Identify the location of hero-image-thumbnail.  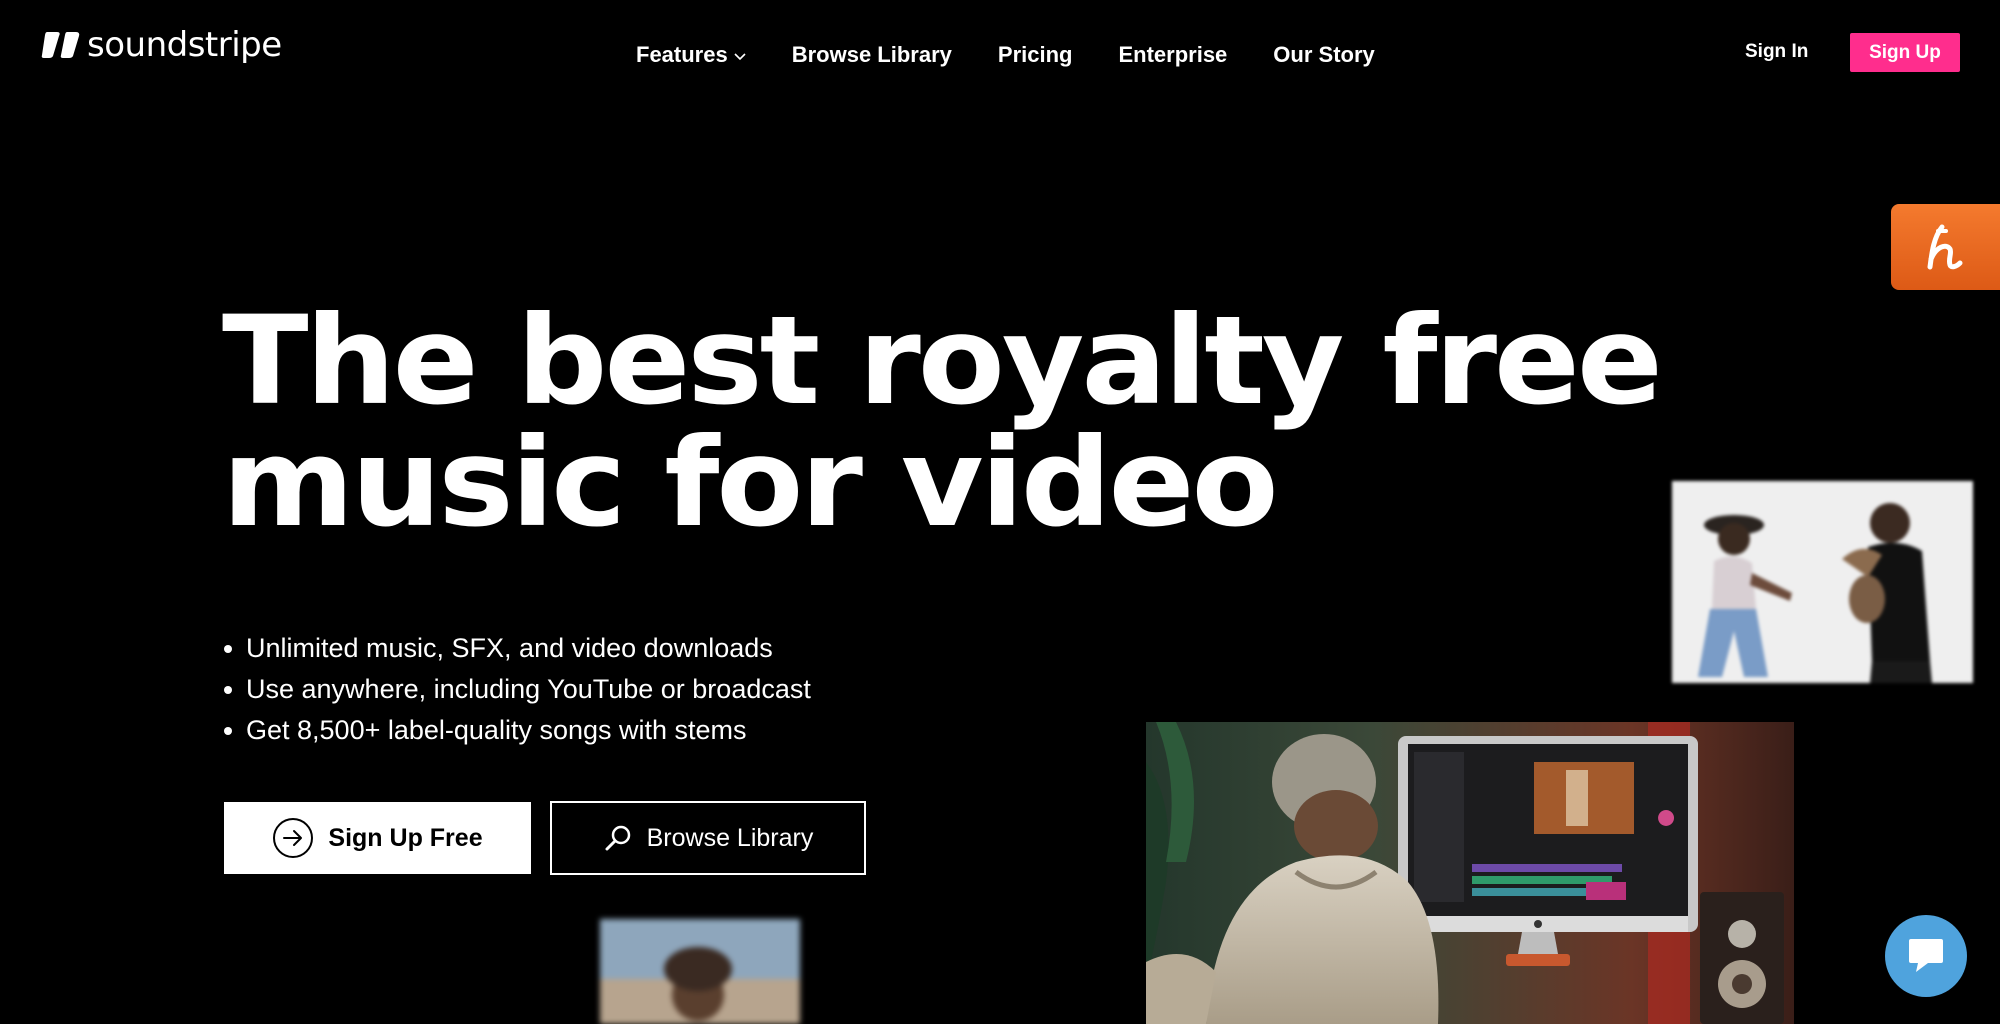
(700, 971).